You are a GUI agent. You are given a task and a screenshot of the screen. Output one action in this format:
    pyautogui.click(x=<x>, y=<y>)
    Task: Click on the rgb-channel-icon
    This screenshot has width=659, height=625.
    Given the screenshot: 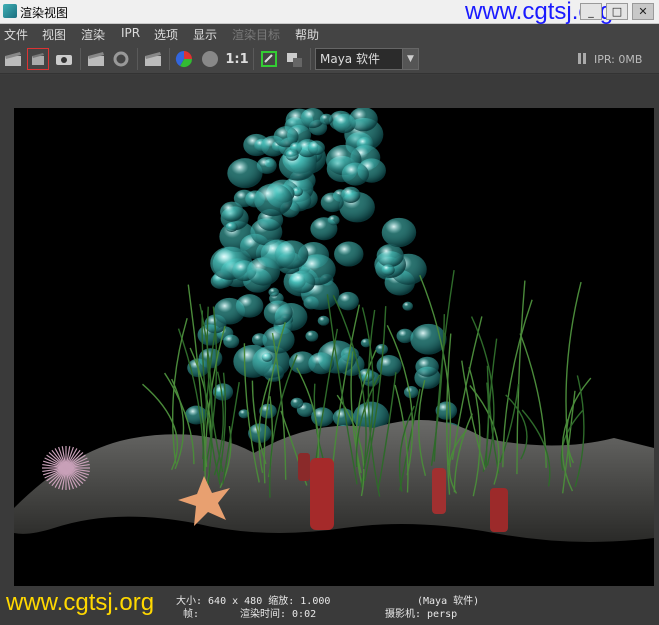 What is the action you would take?
    pyautogui.click(x=184, y=59)
    